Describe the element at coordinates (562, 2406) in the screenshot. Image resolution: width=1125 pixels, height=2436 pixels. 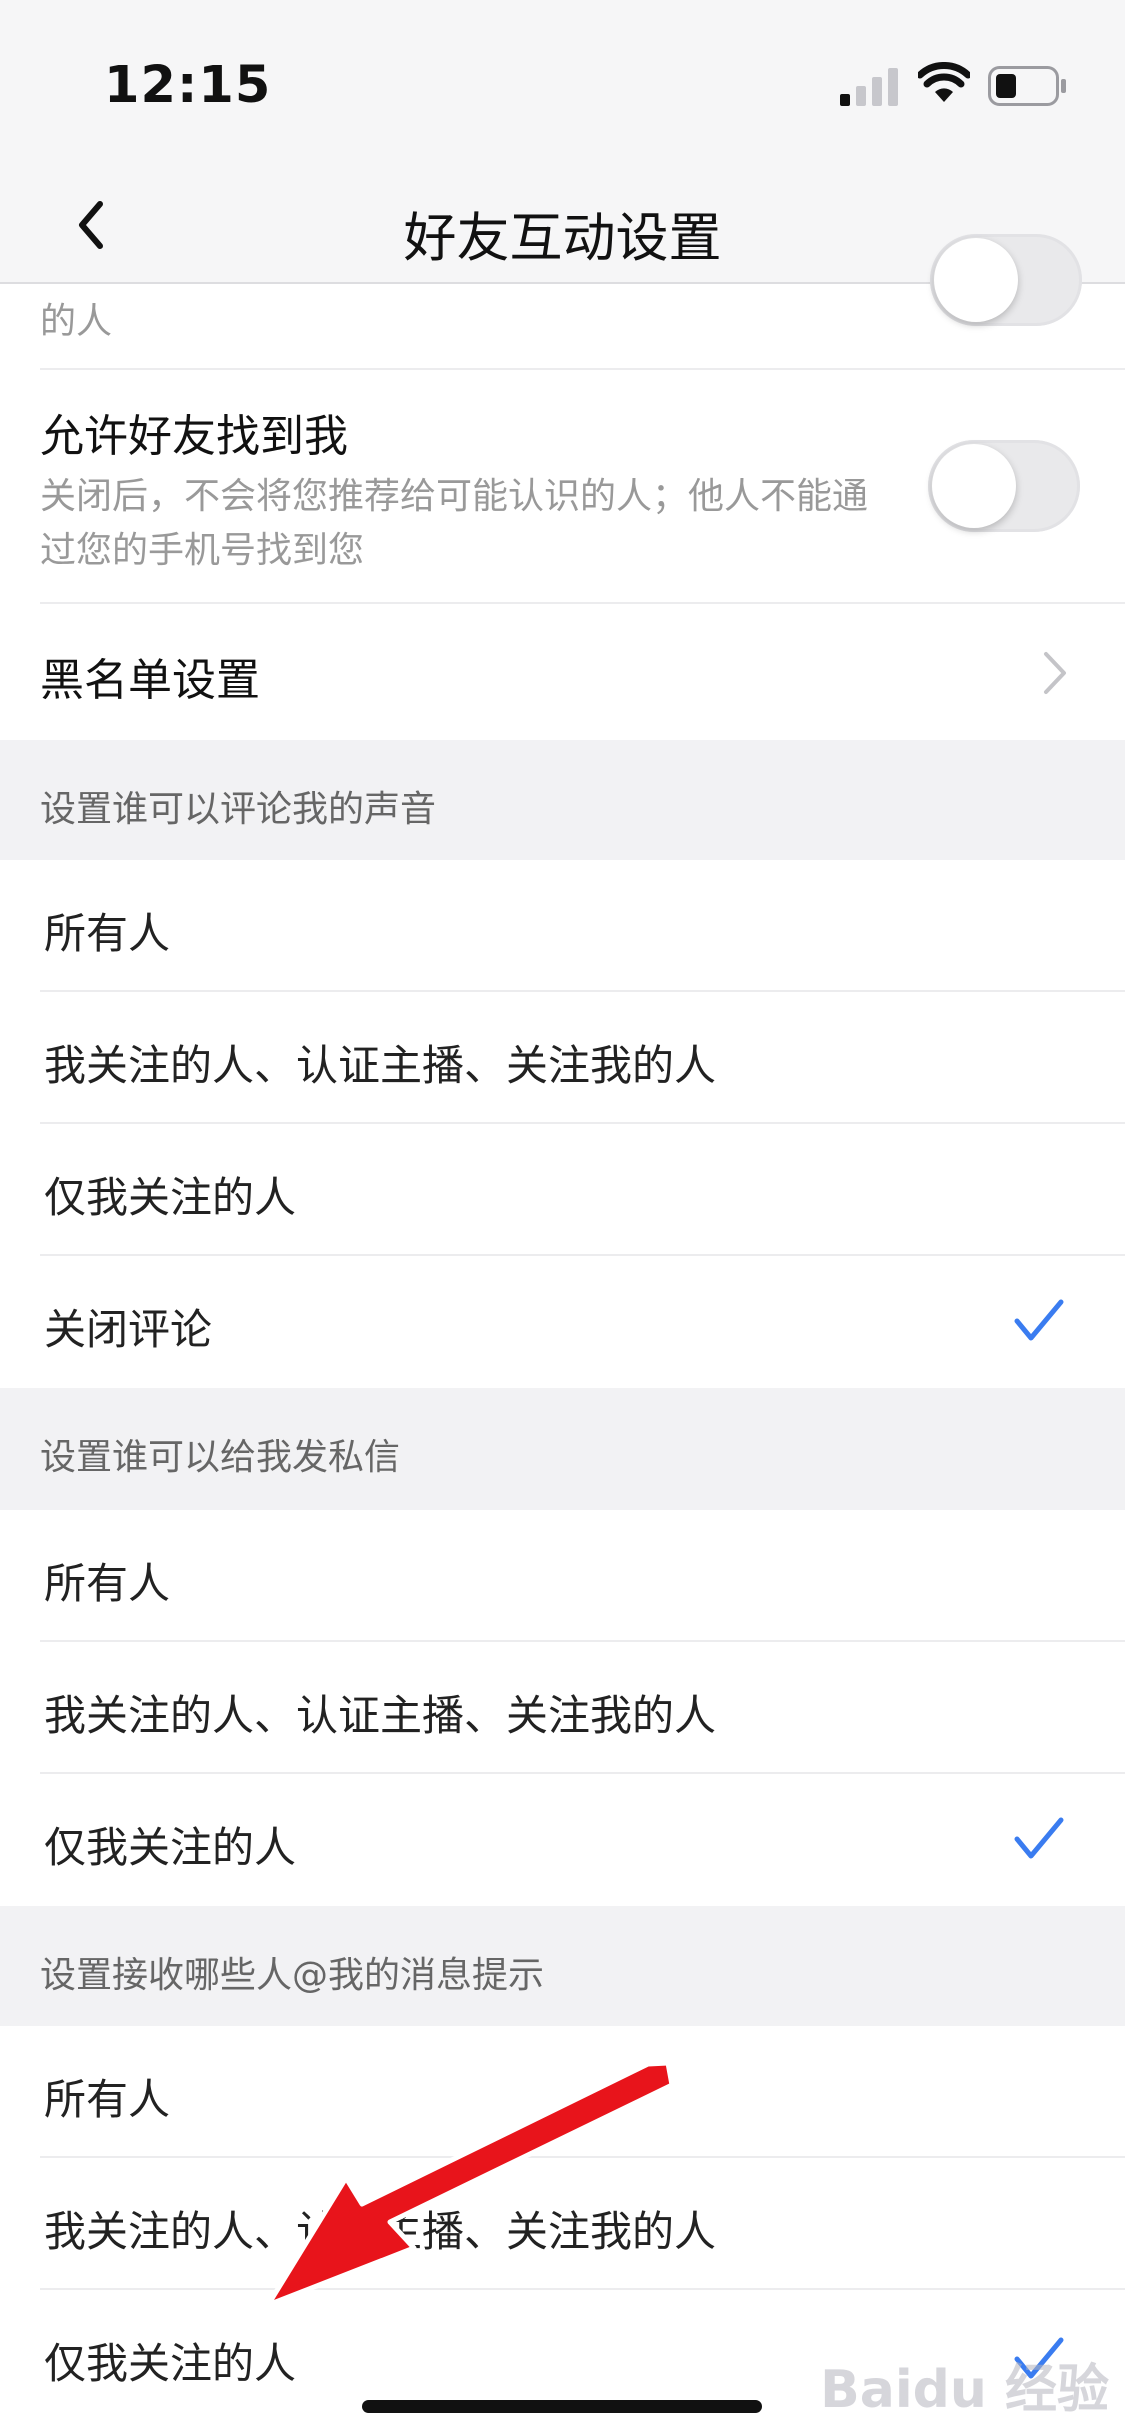
I see `home-indicator` at that location.